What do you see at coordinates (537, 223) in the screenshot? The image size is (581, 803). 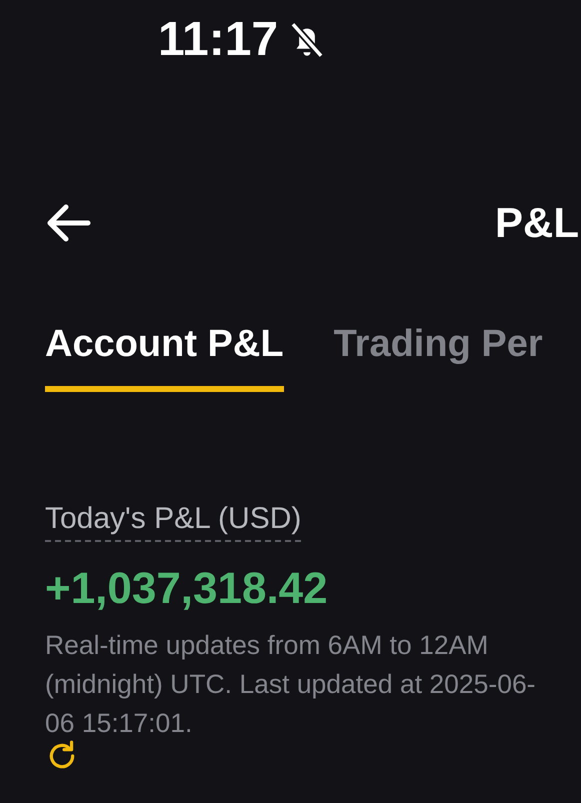 I see `page-title: P&L` at bounding box center [537, 223].